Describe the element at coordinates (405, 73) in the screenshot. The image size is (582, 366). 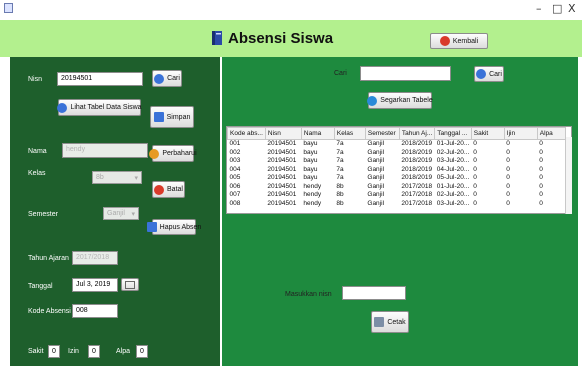
I see `search-records-input` at that location.